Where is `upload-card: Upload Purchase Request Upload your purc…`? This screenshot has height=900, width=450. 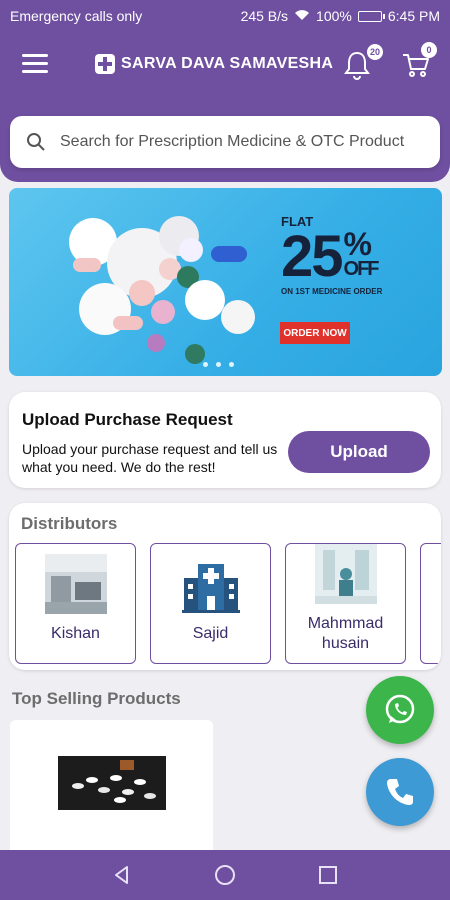
upload-card: Upload Purchase Request Upload your purc… is located at coordinates (225, 440).